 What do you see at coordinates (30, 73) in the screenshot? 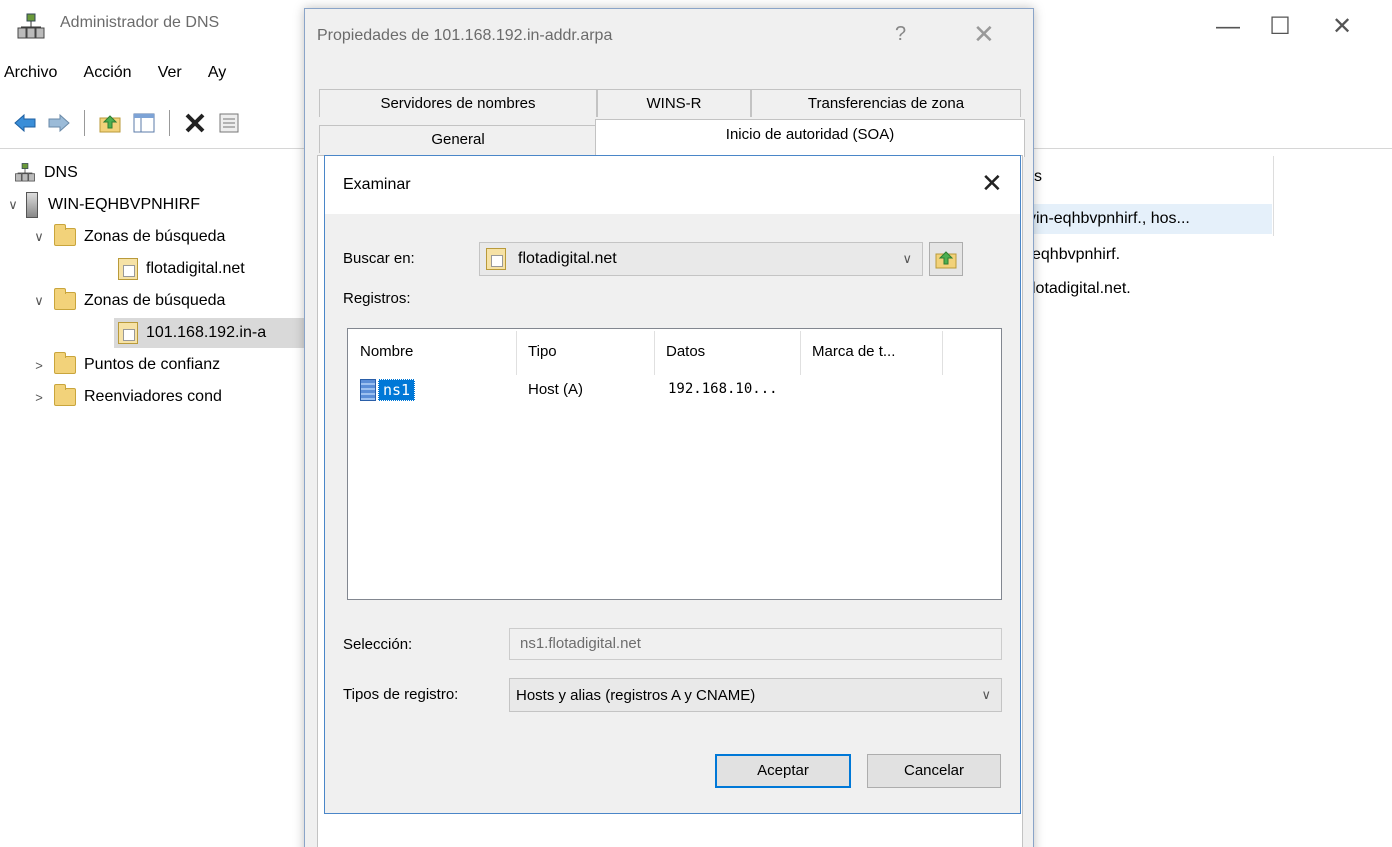
I see `menu-archivo: Archivo` at bounding box center [30, 73].